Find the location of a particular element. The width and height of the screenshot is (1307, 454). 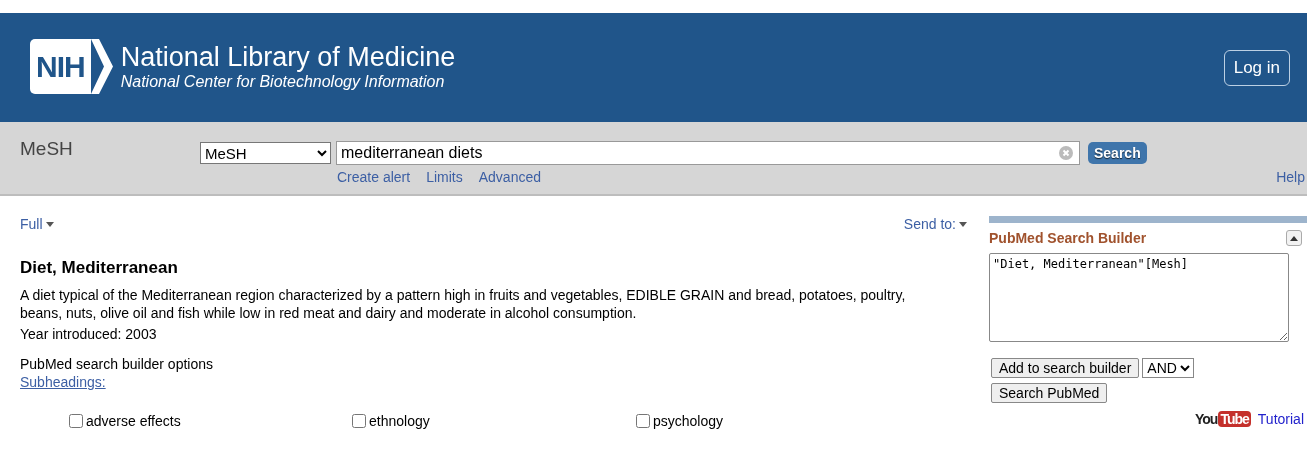

query-box: "Diet, Mediterranean"[Mesh] is located at coordinates (1139, 297).